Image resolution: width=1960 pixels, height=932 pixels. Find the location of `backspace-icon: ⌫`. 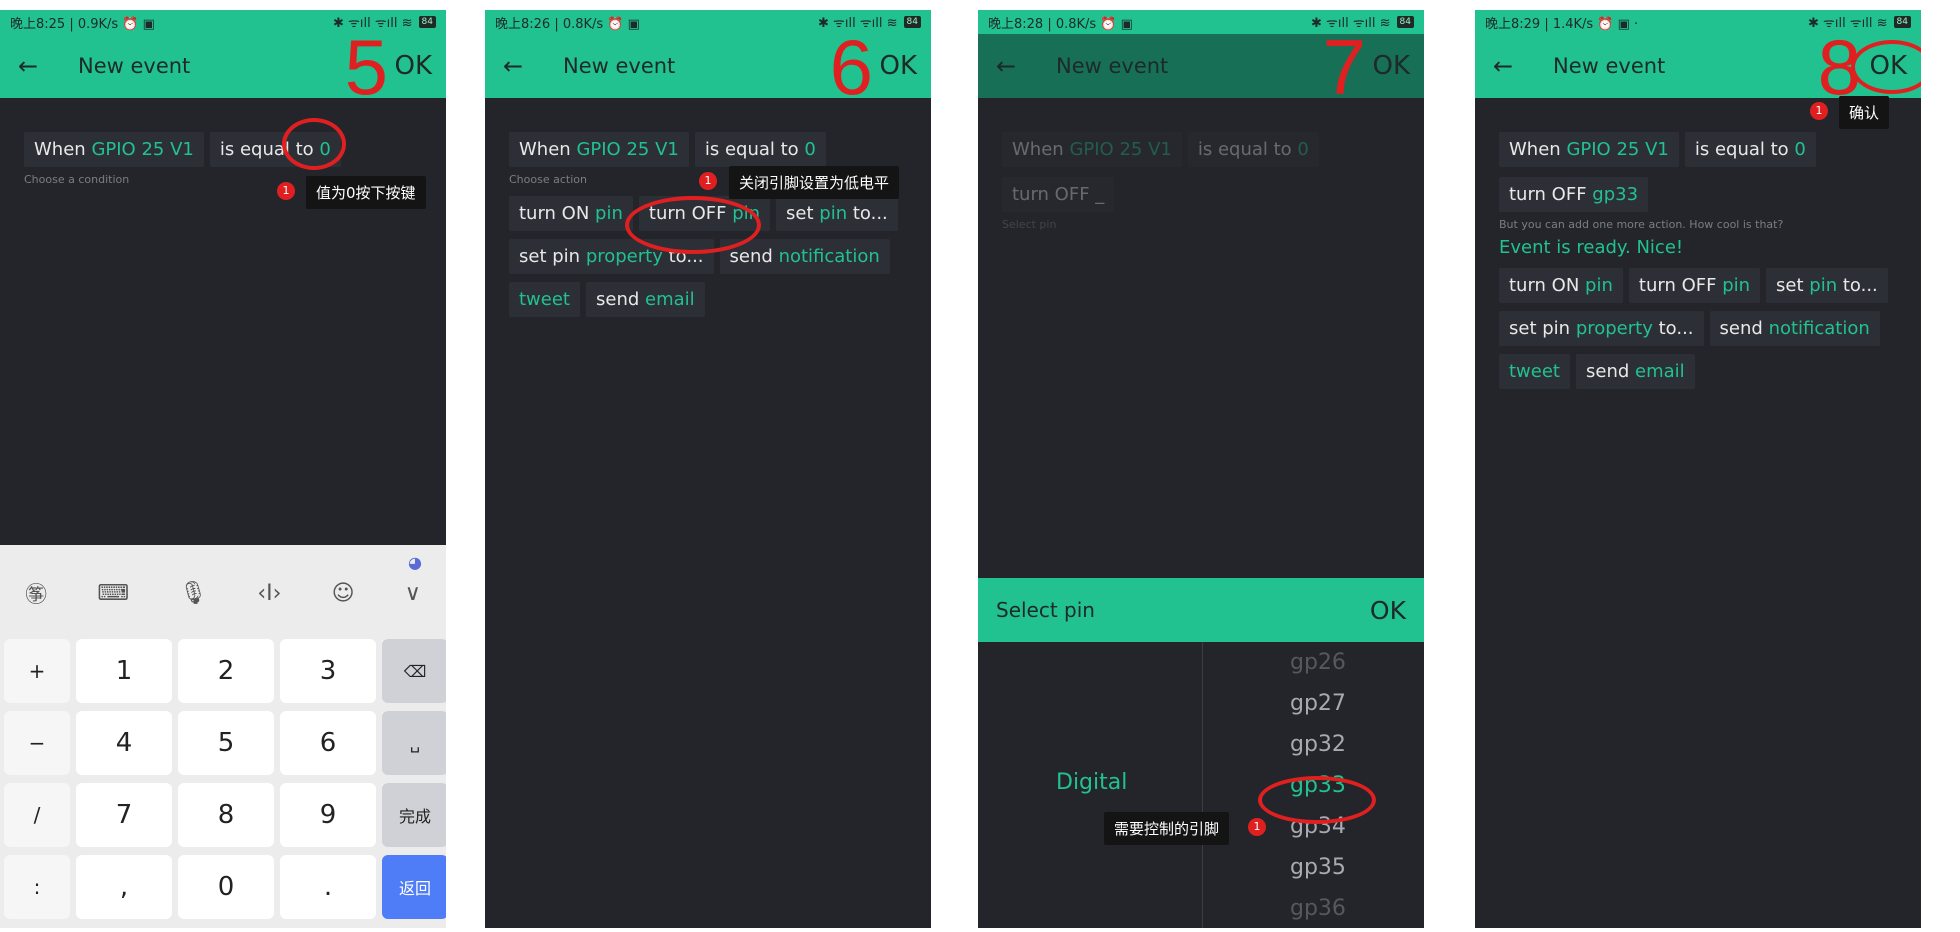

backspace-icon: ⌫ is located at coordinates (414, 671).